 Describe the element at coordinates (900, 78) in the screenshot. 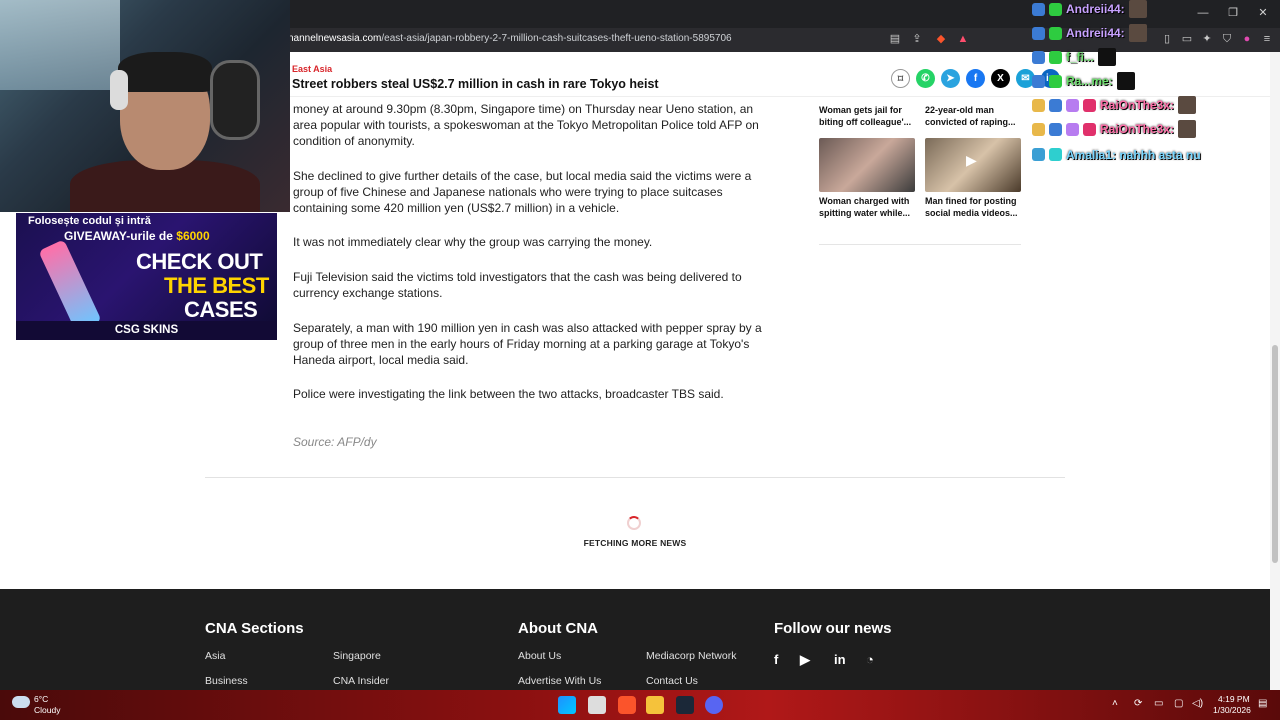

I see `bookmark-icon: ⌑` at that location.